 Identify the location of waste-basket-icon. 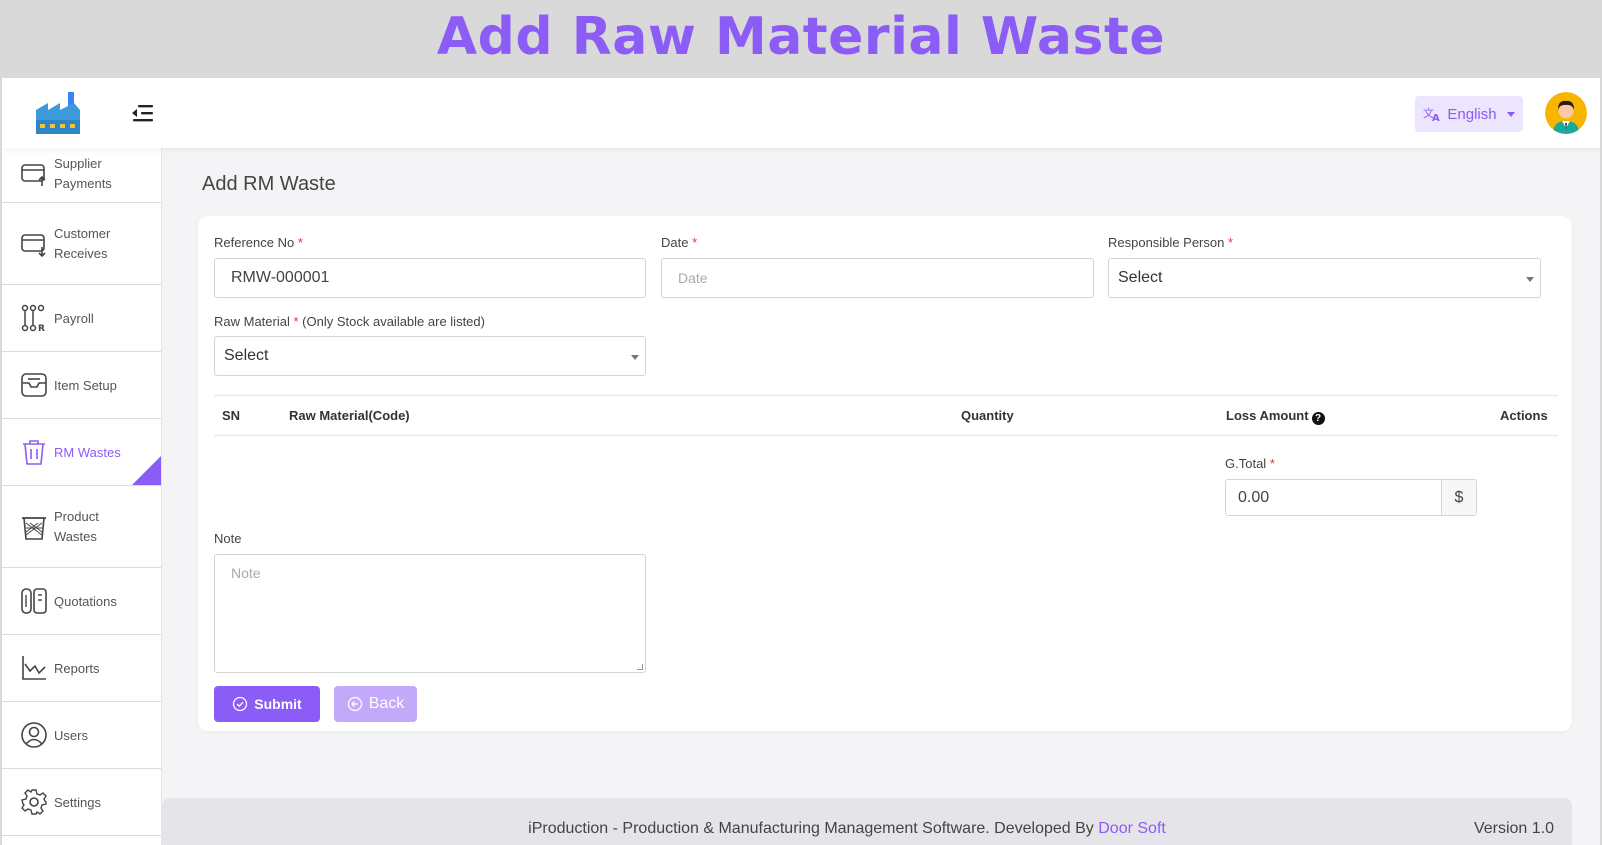
(34, 528).